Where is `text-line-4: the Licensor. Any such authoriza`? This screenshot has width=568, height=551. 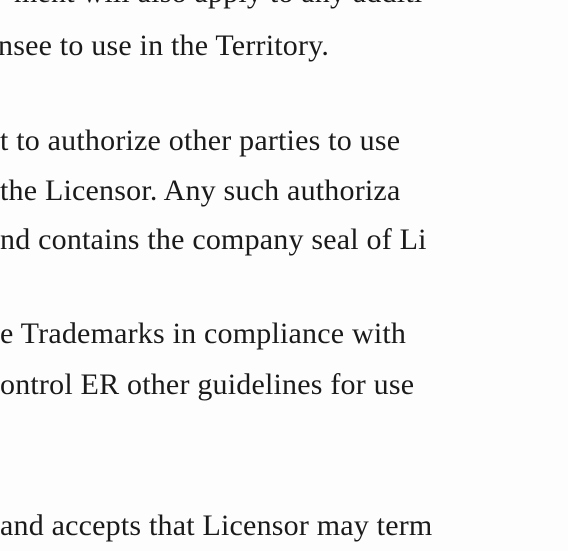
text-line-4: the Licensor. Any such authoriza is located at coordinates (200, 190).